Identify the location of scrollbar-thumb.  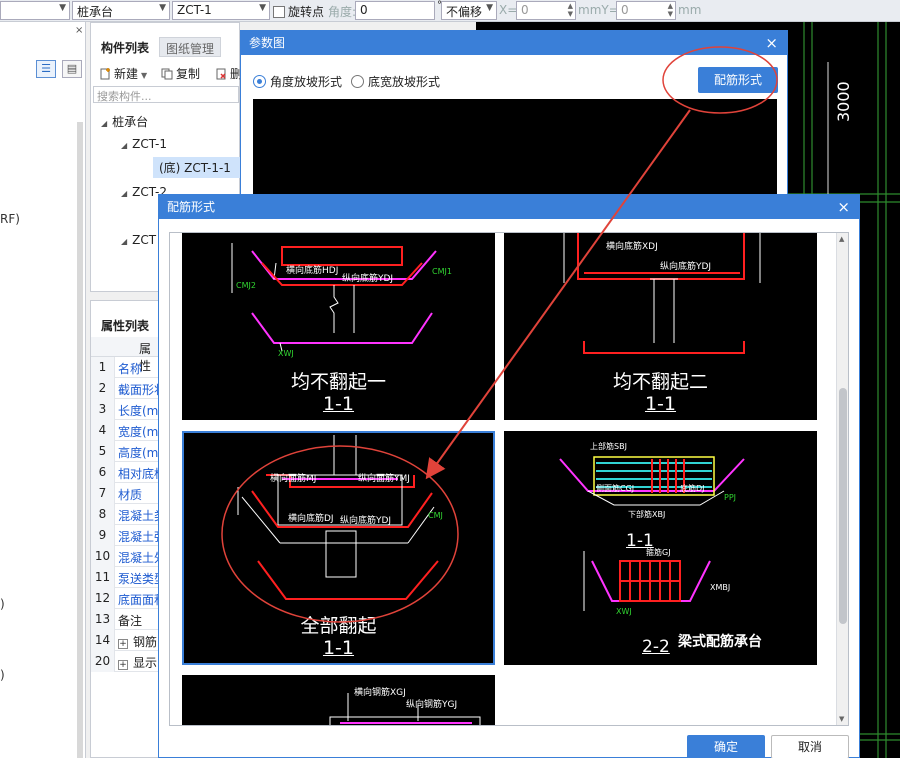
(843, 506).